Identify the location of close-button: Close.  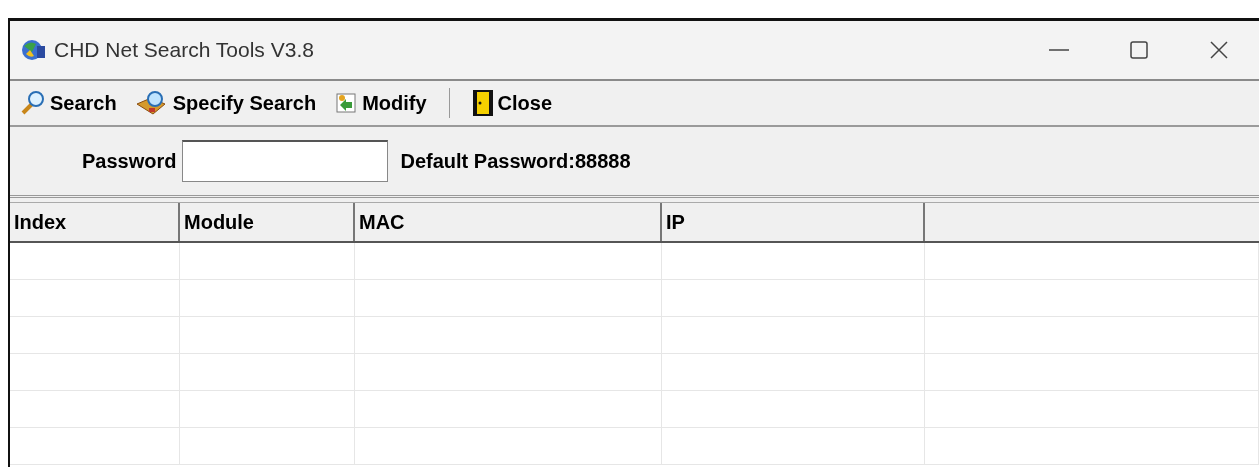
(512, 103).